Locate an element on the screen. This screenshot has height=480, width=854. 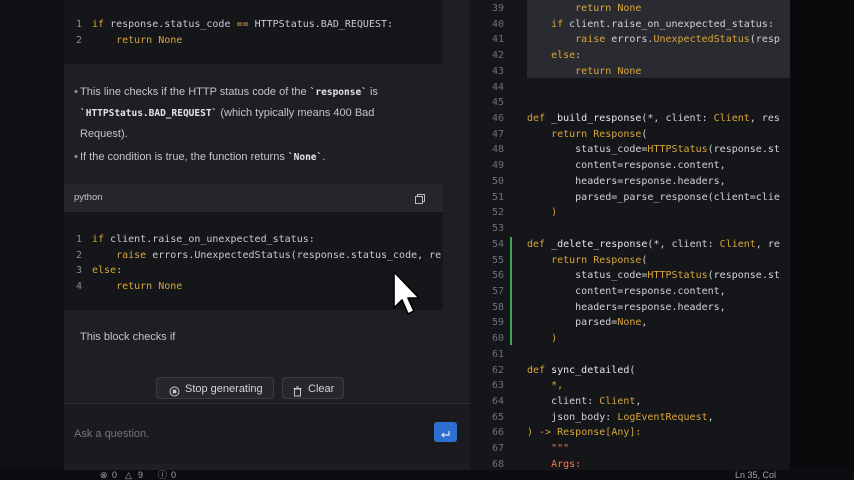
line-number: 54 is located at coordinates (497, 244).